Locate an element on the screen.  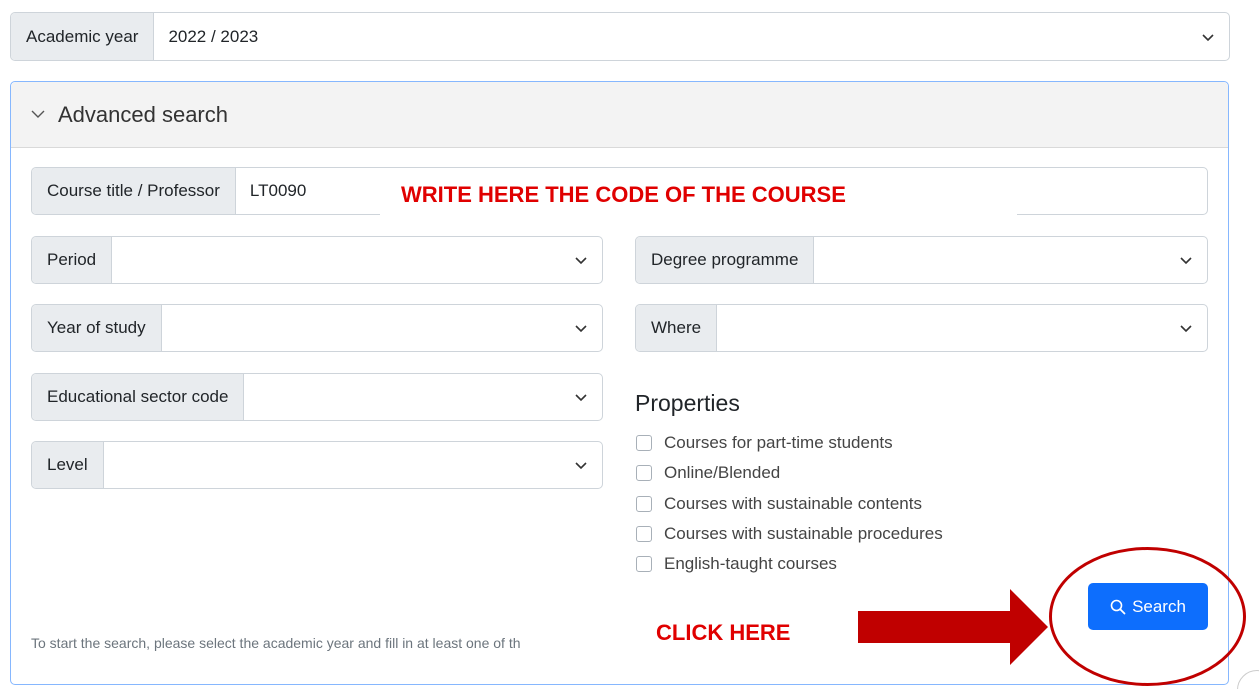
advanced-search-title: Advanced search is located at coordinates (143, 114).